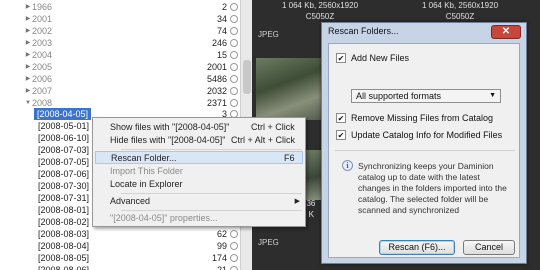 This screenshot has height=270, width=540. What do you see at coordinates (120, 258) in the screenshot?
I see `tree-date-folder: [2008-08-05] 174` at bounding box center [120, 258].